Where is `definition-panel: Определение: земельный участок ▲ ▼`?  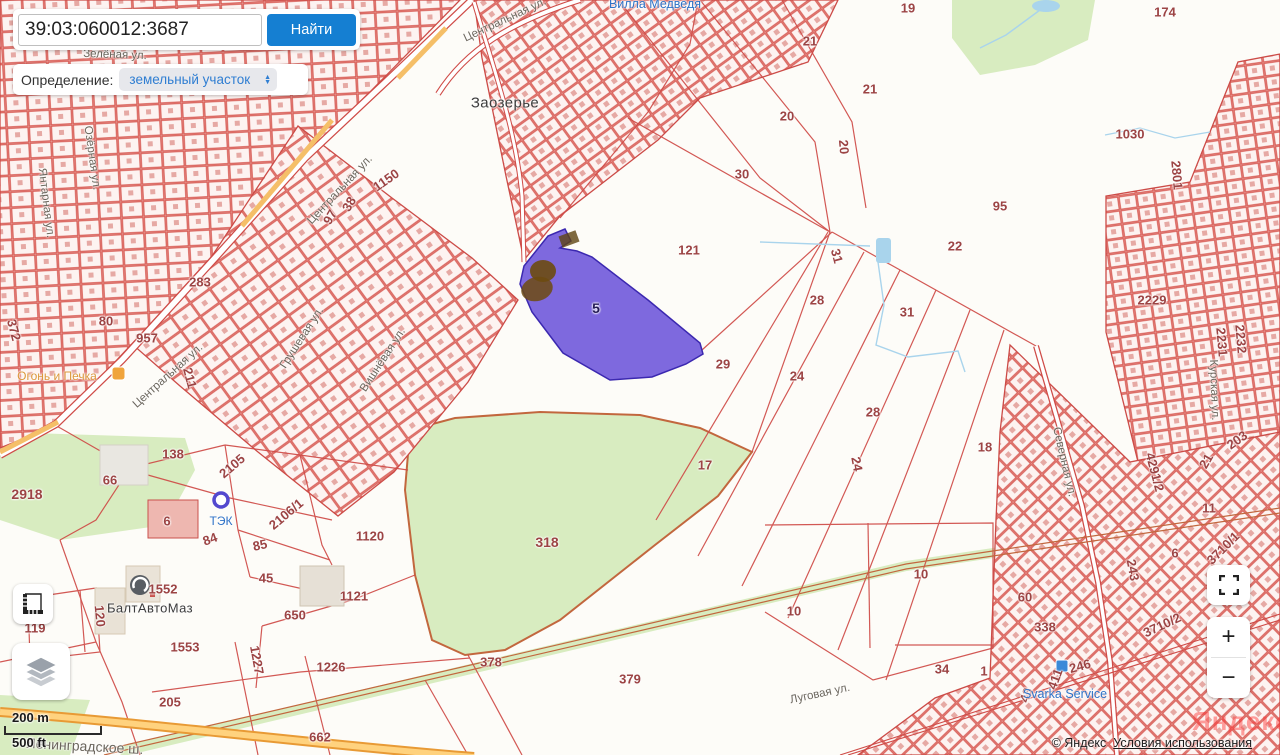 definition-panel: Определение: земельный участок ▲ ▼ is located at coordinates (160, 79).